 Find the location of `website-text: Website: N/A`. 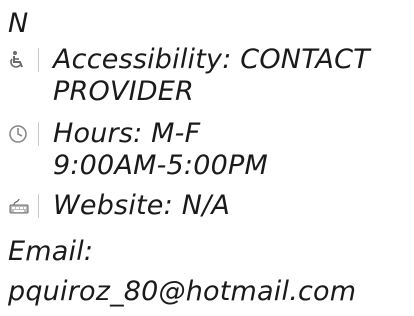

website-text: Website: N/A is located at coordinates (142, 205).